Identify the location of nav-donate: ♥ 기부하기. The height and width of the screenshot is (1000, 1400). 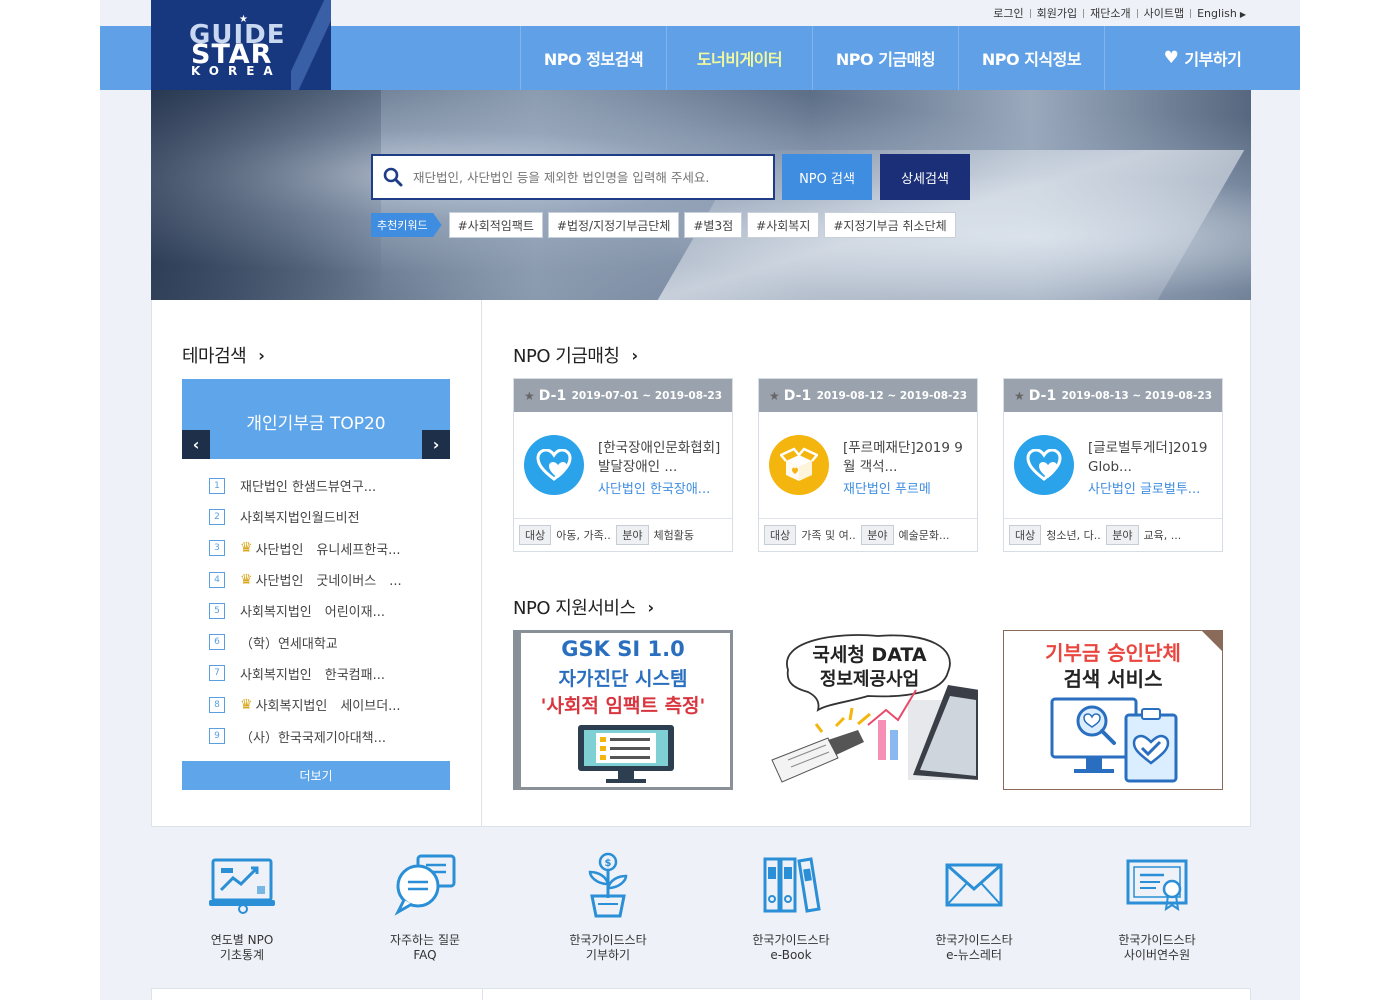
(1202, 58).